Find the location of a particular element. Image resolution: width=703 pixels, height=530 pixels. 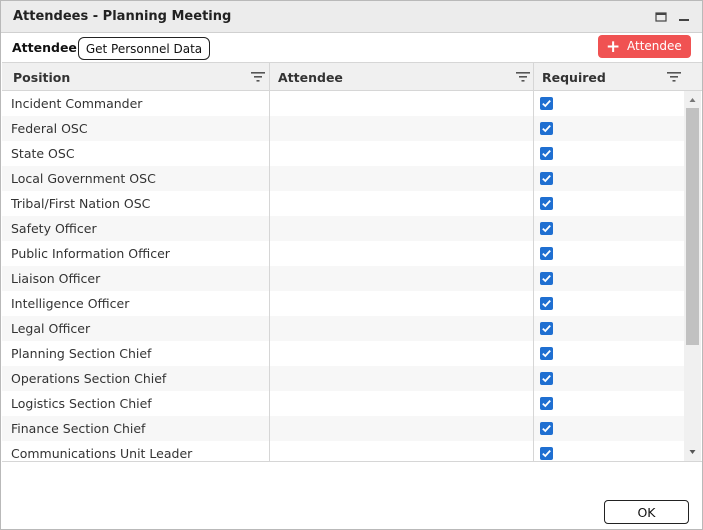

table-row: Local Government OSC is located at coordinates (343, 178).